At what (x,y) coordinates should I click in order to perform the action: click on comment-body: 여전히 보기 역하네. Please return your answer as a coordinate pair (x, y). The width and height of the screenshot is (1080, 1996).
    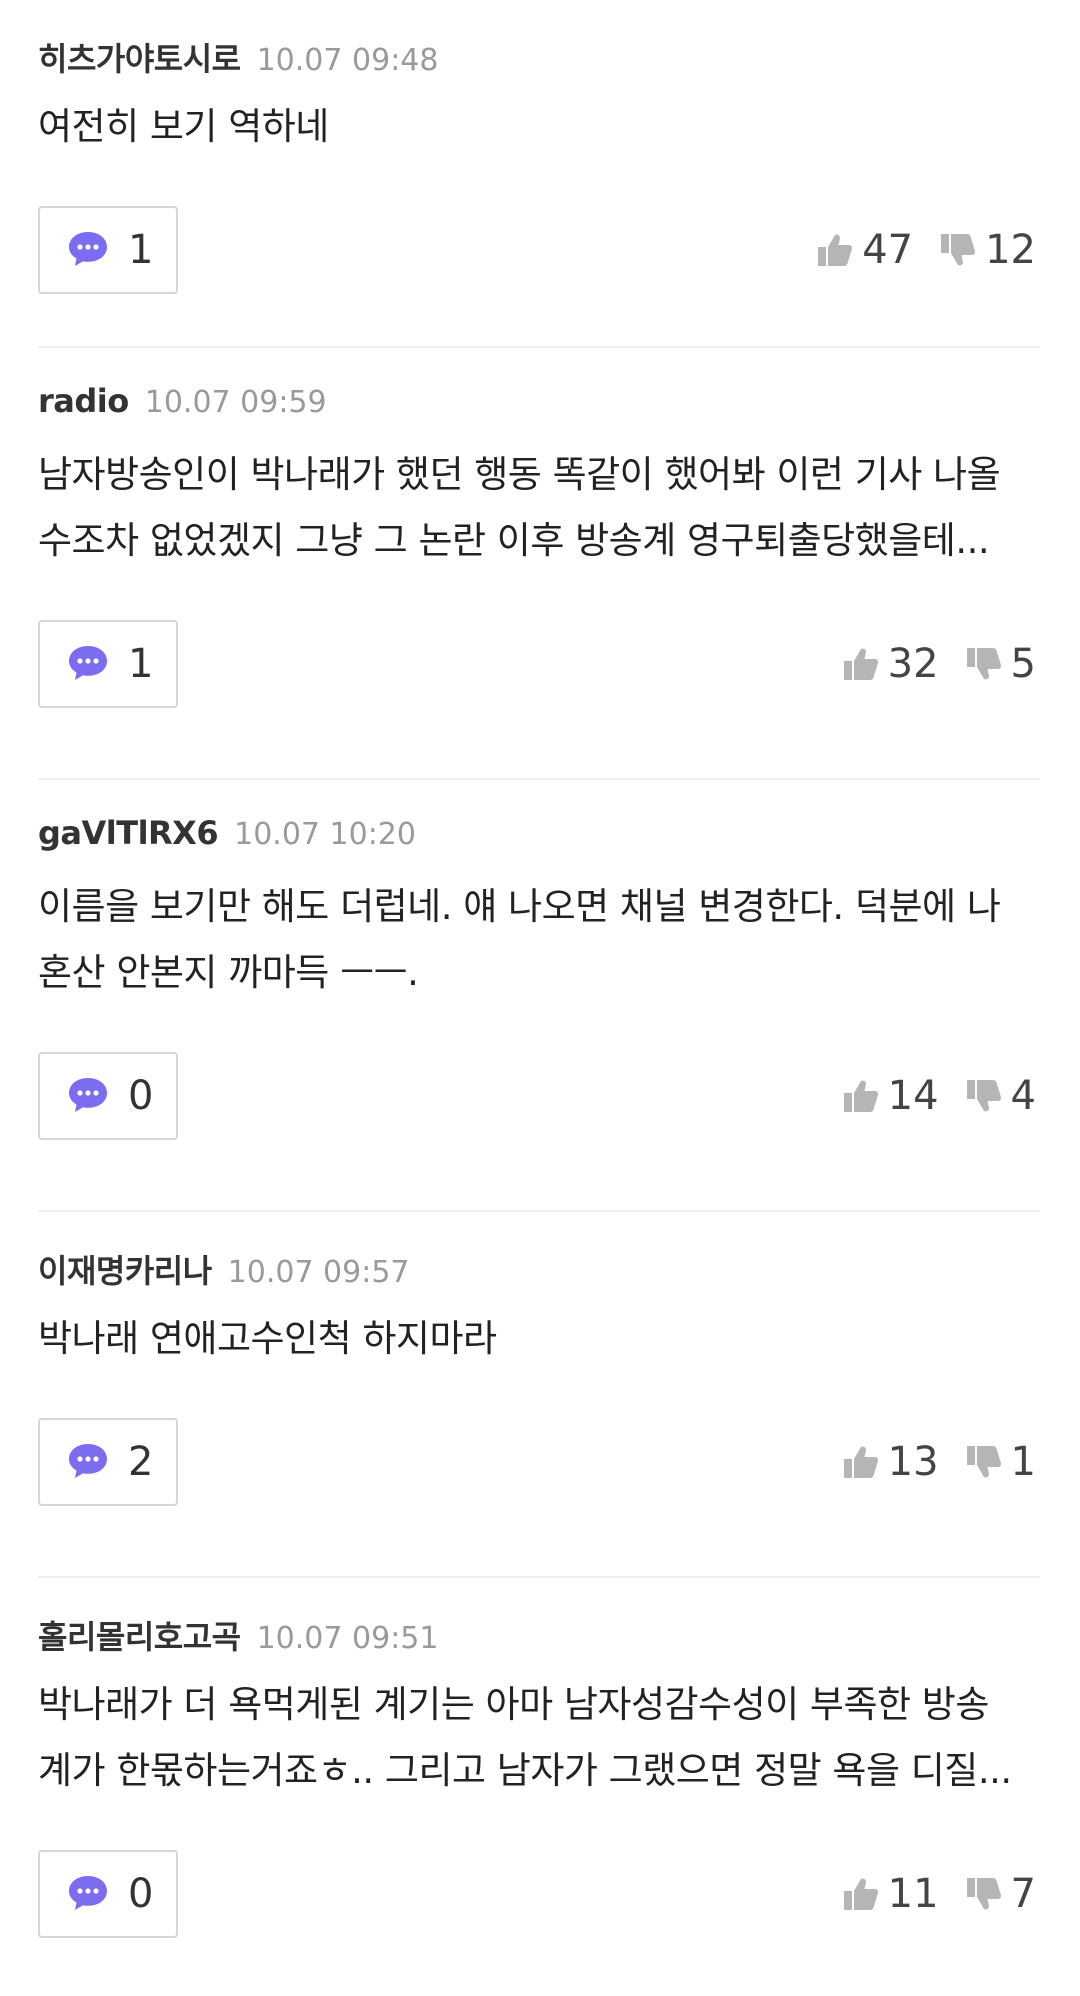
    Looking at the image, I should click on (539, 127).